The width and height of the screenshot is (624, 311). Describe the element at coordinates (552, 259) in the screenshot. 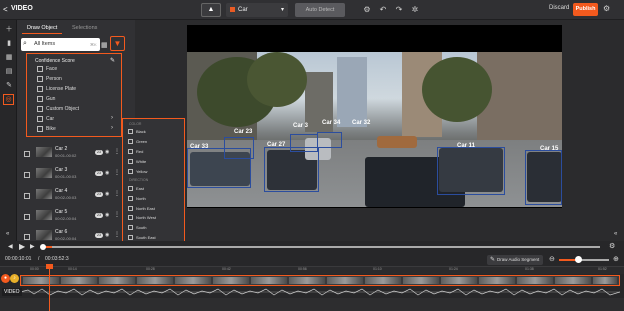

I see `zoom-out-icon: ⊖` at that location.